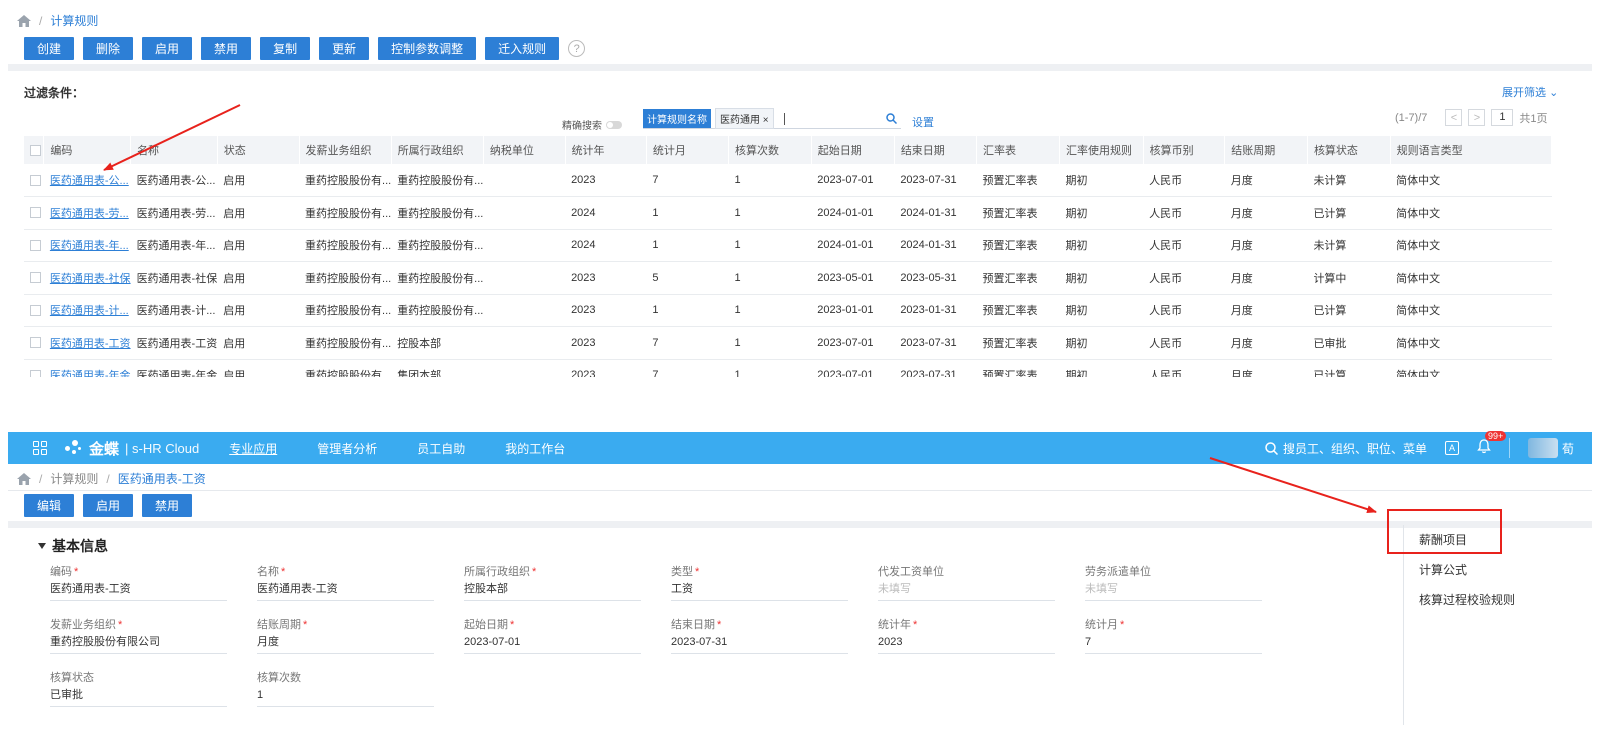  I want to click on arrow-to-first-row-annotation, so click(172, 137).